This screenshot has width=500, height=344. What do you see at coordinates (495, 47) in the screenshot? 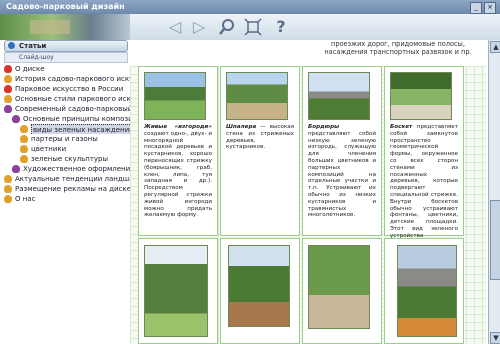
I see `scroll-up-icon: ▲` at bounding box center [495, 47].